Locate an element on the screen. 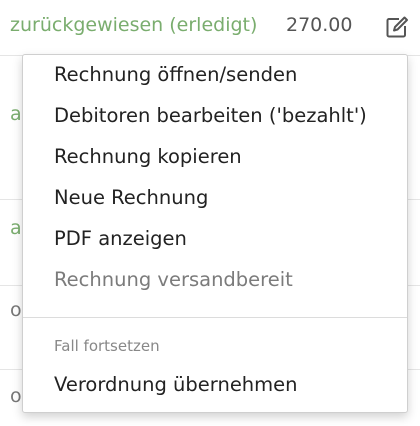 The height and width of the screenshot is (426, 420). menu-divider is located at coordinates (215, 317).